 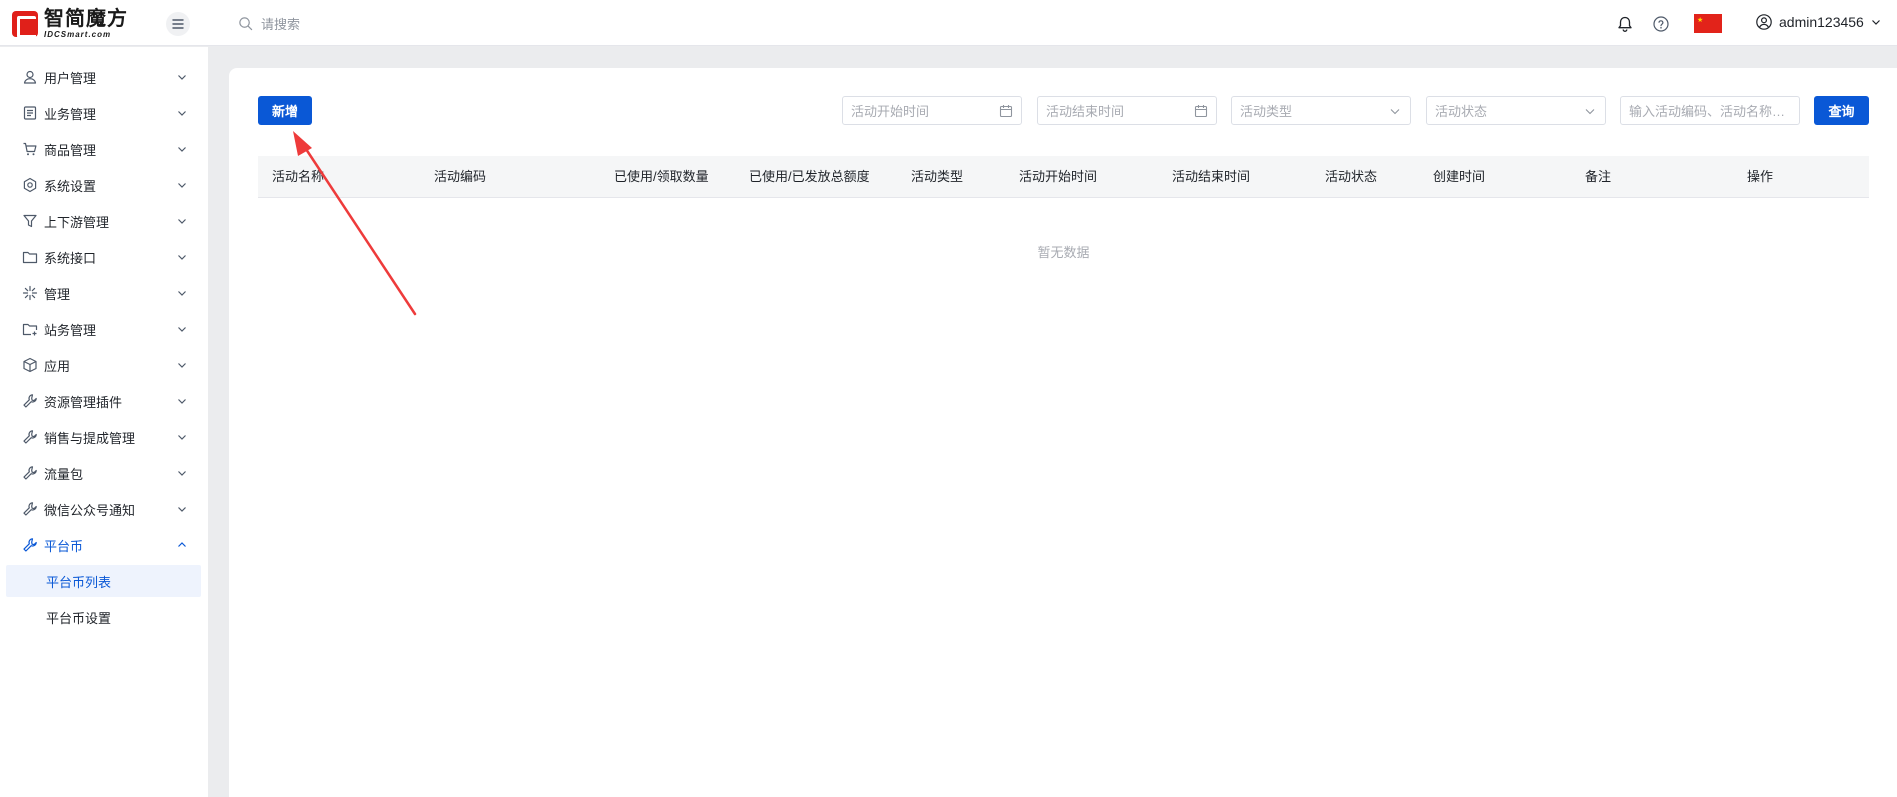 I want to click on sidebar-item-label: 商品管理, so click(x=70, y=150).